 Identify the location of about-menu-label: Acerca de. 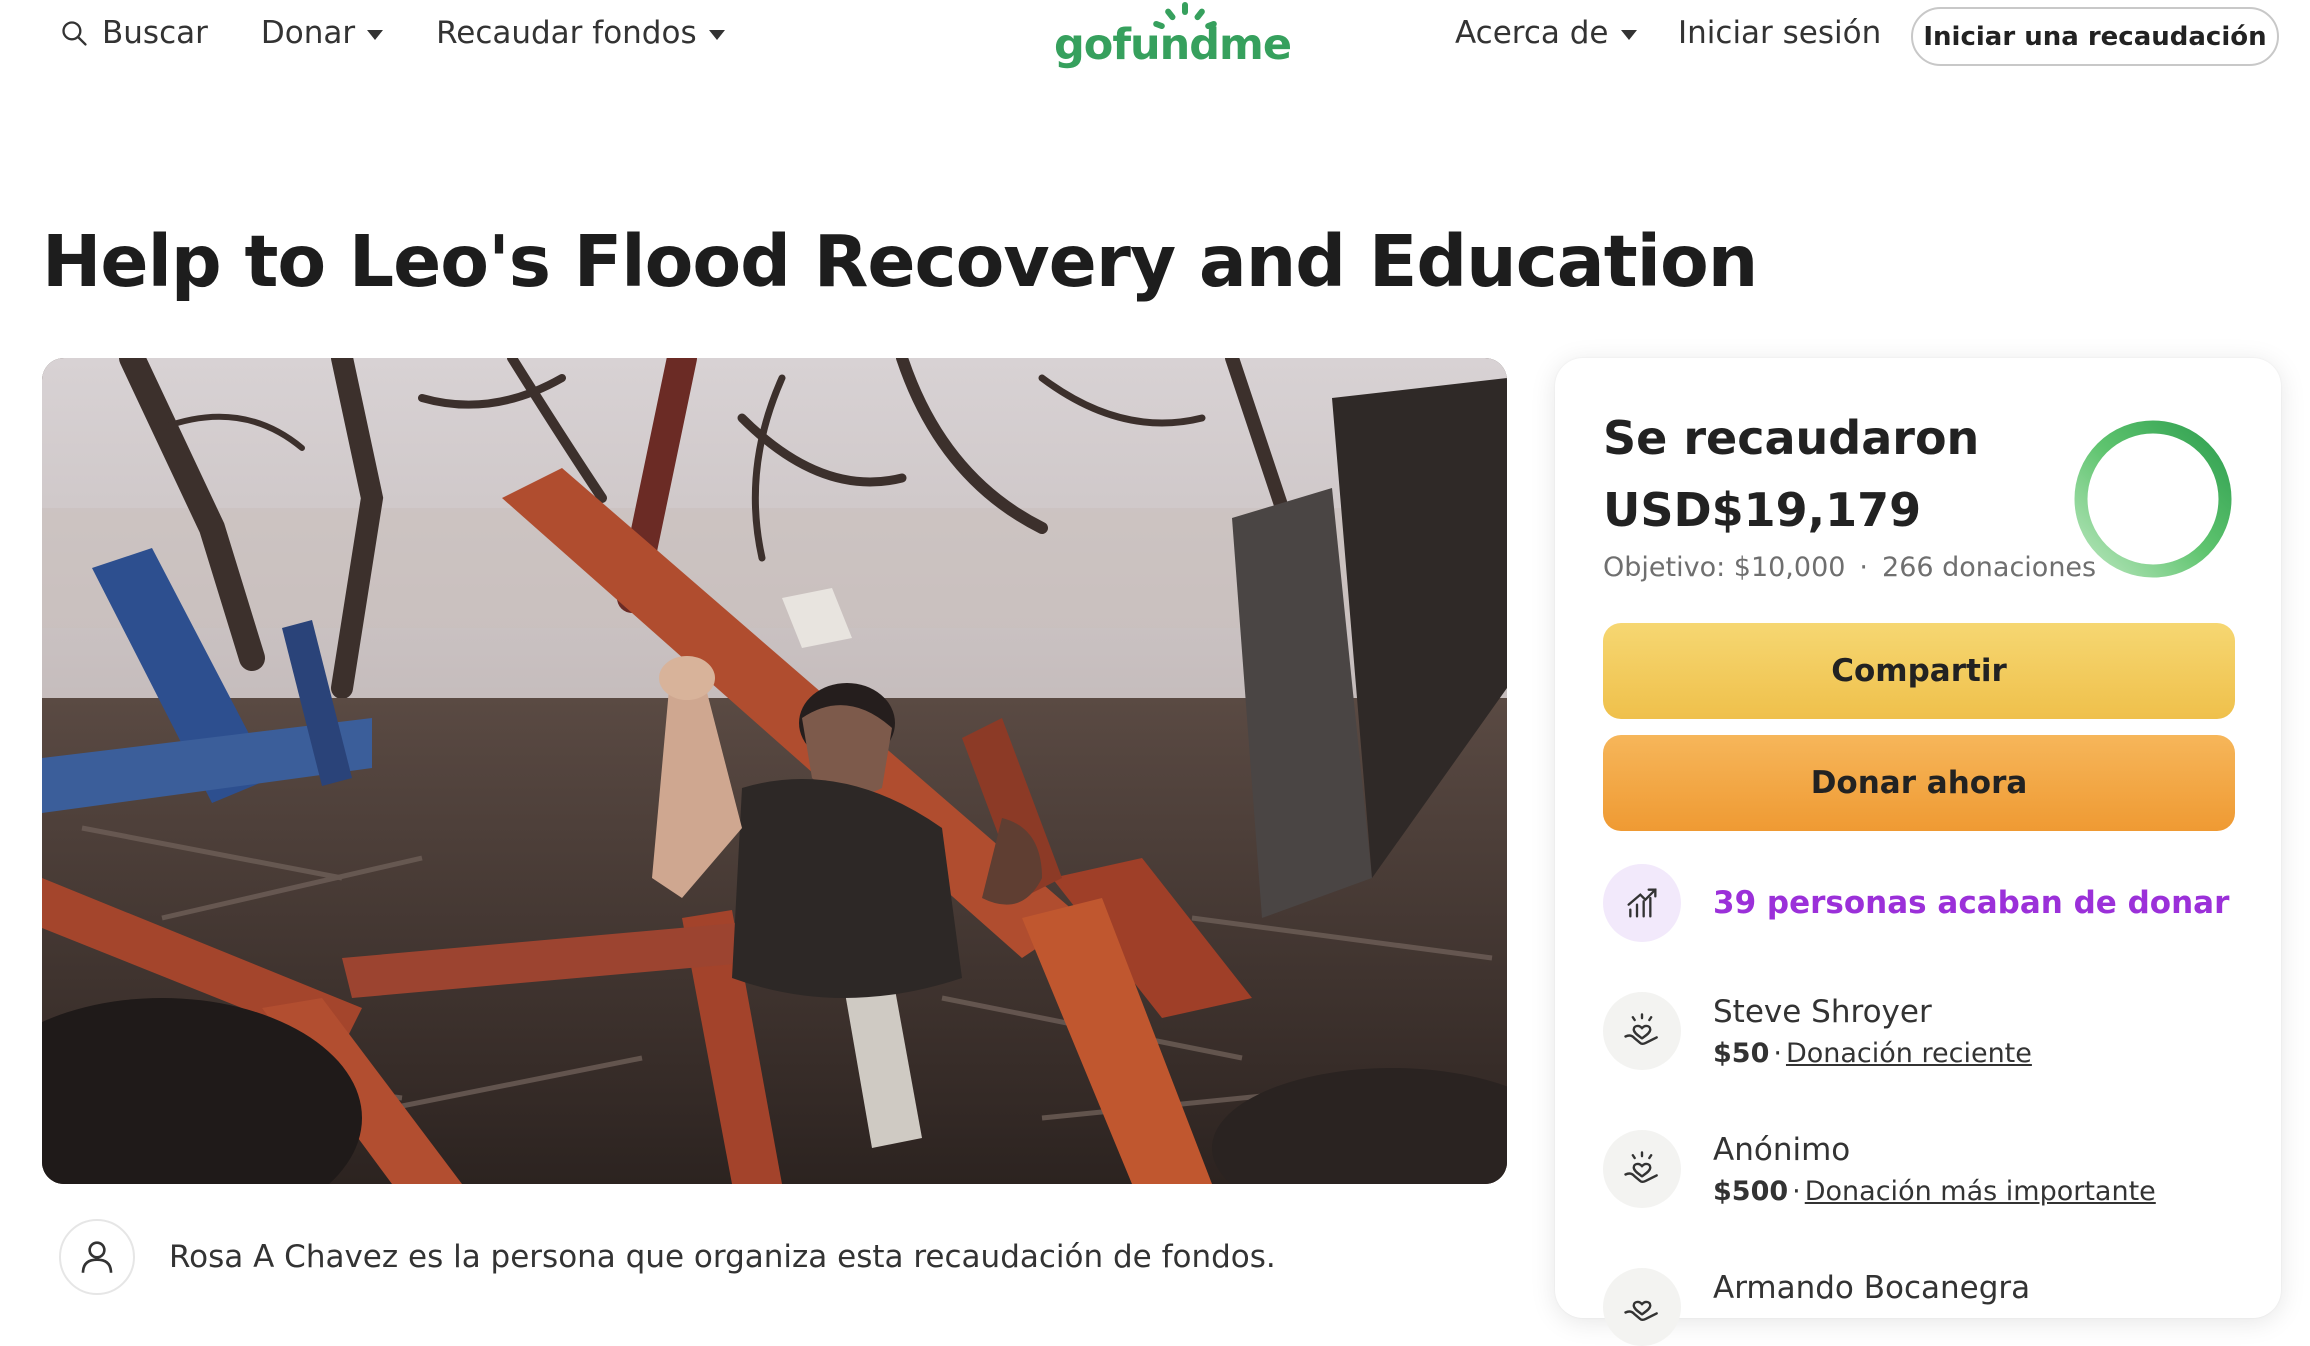
(1532, 33).